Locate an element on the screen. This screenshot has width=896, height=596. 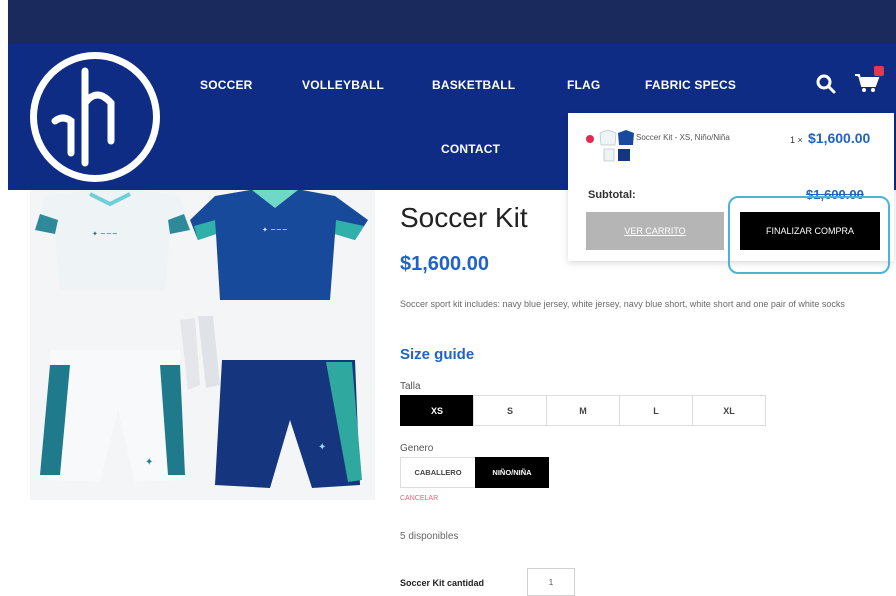
nav-basketball: BASKETBALL is located at coordinates (473, 85).